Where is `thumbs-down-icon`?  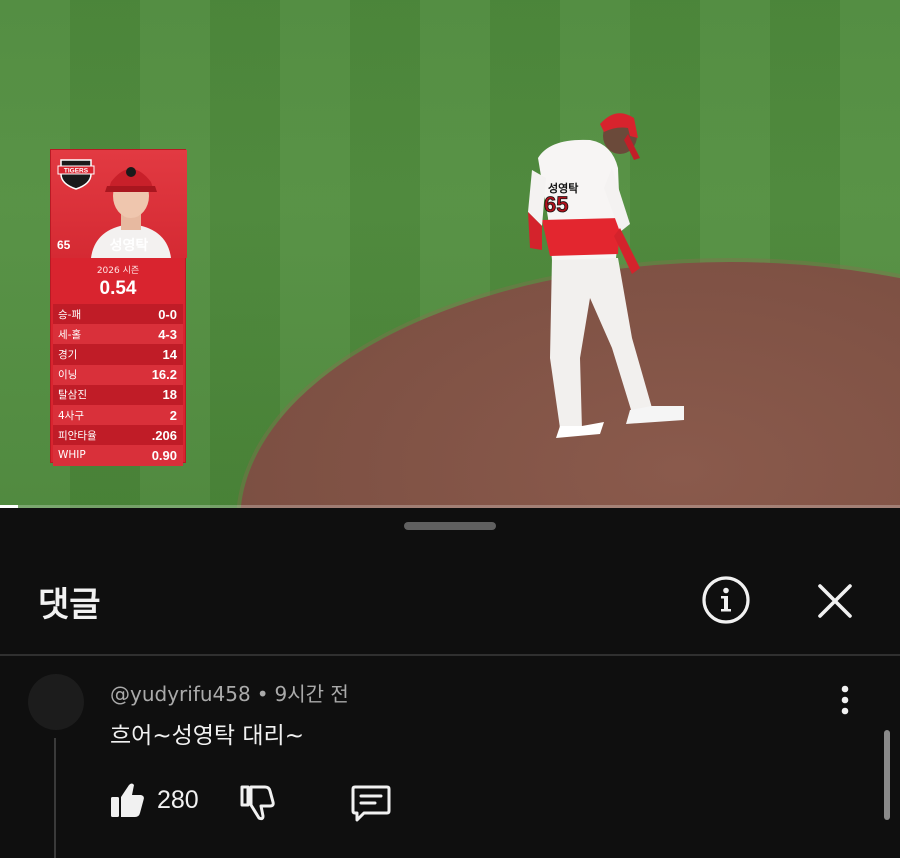
thumbs-down-icon is located at coordinates (256, 802).